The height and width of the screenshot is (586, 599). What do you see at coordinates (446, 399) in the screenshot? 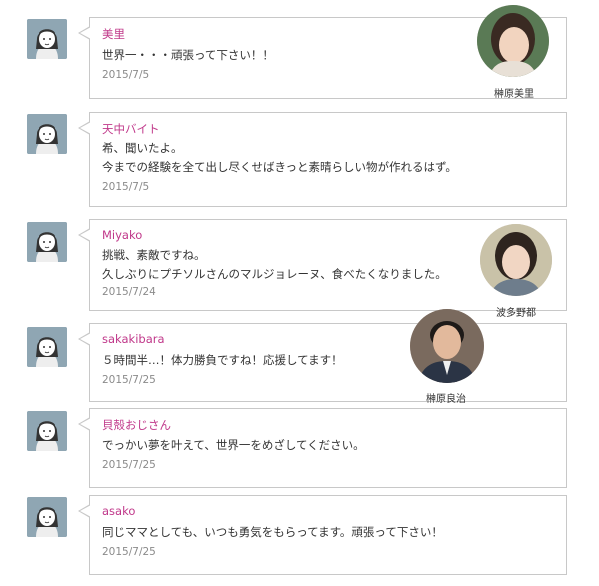
I see `photo-caption: 榊原良治` at bounding box center [446, 399].